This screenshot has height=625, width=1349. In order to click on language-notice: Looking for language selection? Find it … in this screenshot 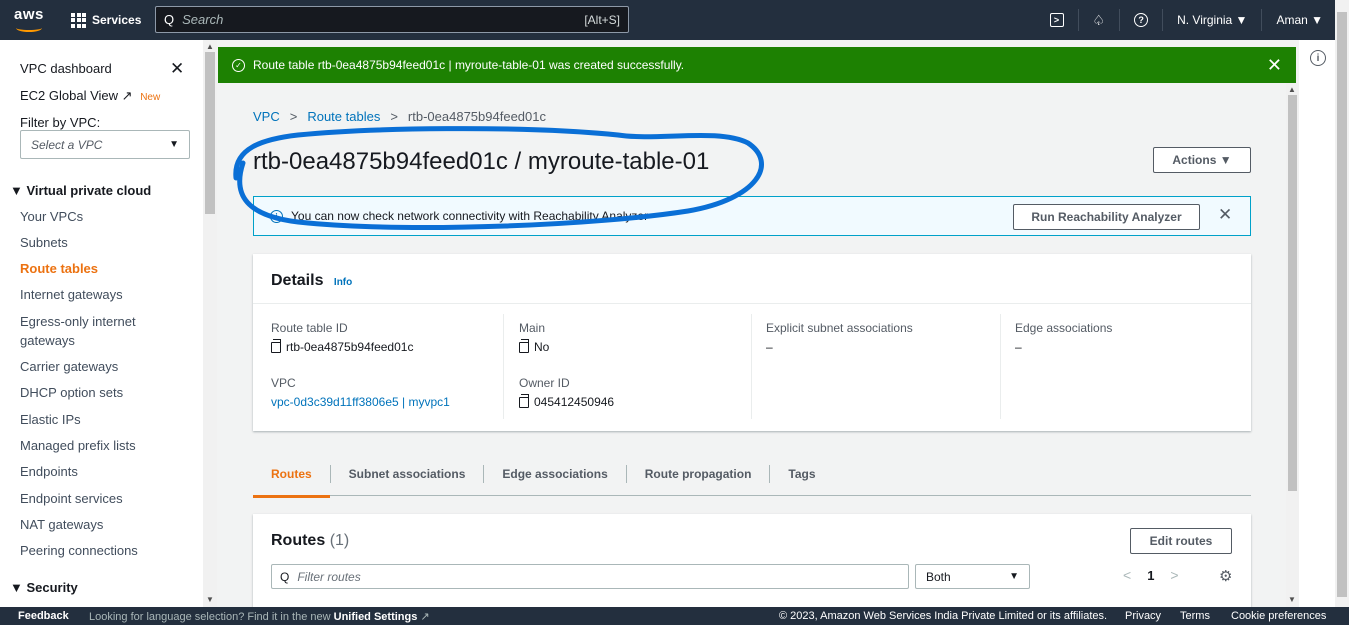, I will do `click(259, 616)`.